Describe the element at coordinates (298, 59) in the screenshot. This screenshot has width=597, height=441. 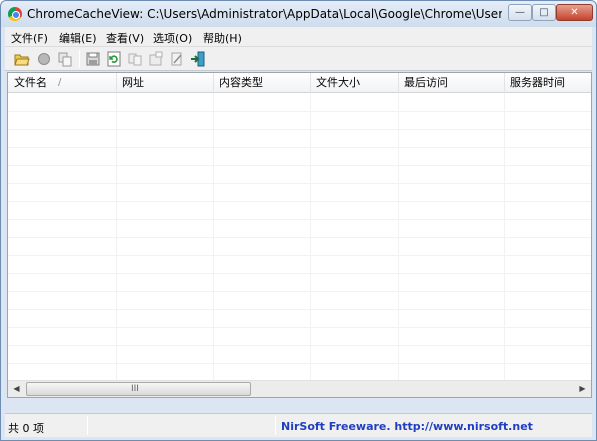
I see `toolbar` at that location.